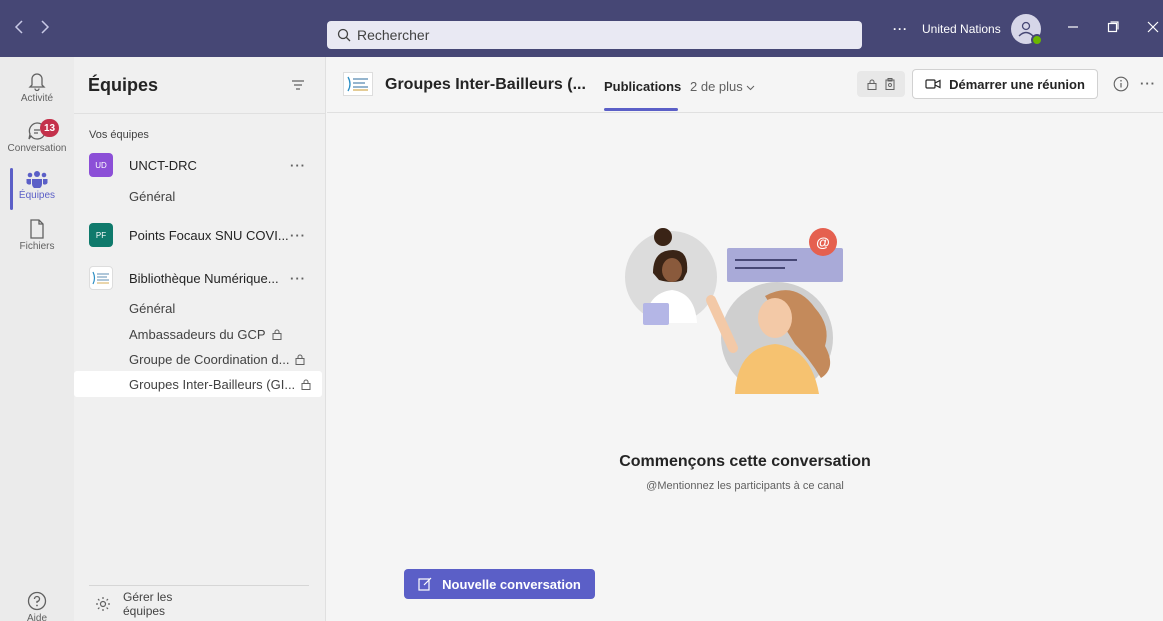 Image resolution: width=1163 pixels, height=621 pixels. Describe the element at coordinates (1017, 84) in the screenshot. I see `start-meeting-label: Démarrer une réunion` at that location.